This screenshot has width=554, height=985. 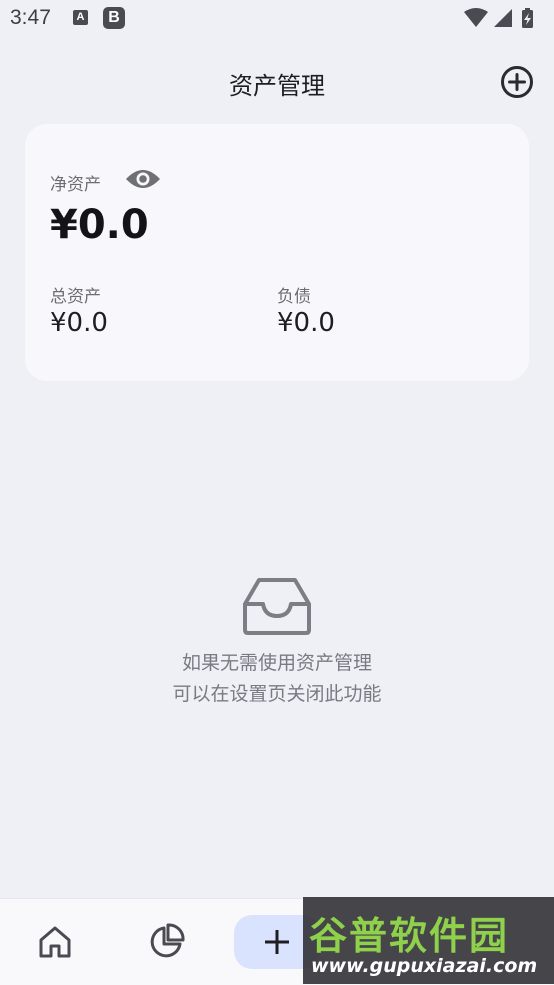 I want to click on home-icon, so click(x=55, y=942).